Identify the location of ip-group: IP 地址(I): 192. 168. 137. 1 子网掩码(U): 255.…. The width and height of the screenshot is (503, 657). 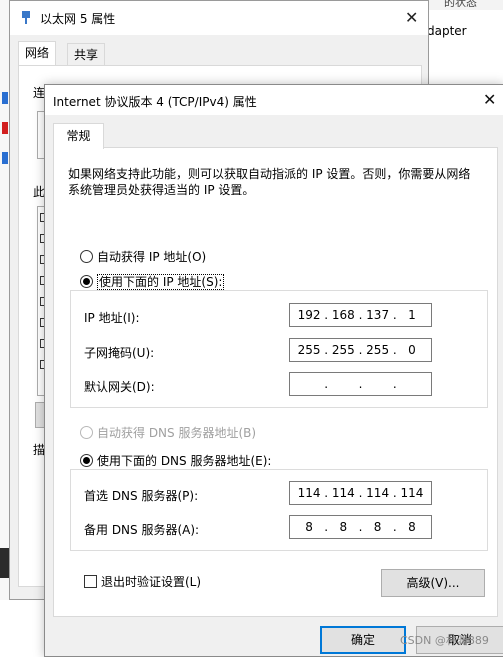
(279, 349).